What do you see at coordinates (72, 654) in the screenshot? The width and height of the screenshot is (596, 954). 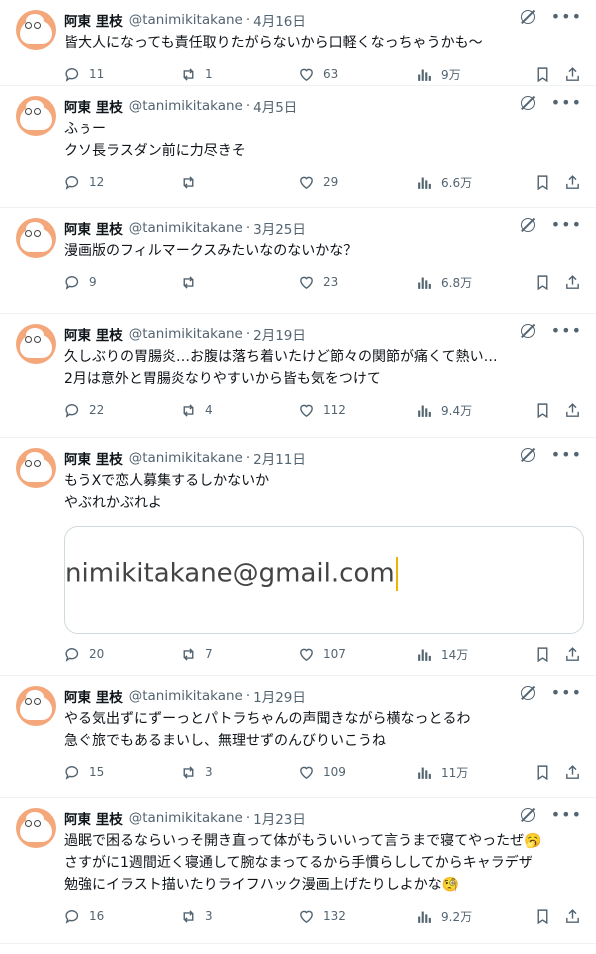 I see `reply-icon` at bounding box center [72, 654].